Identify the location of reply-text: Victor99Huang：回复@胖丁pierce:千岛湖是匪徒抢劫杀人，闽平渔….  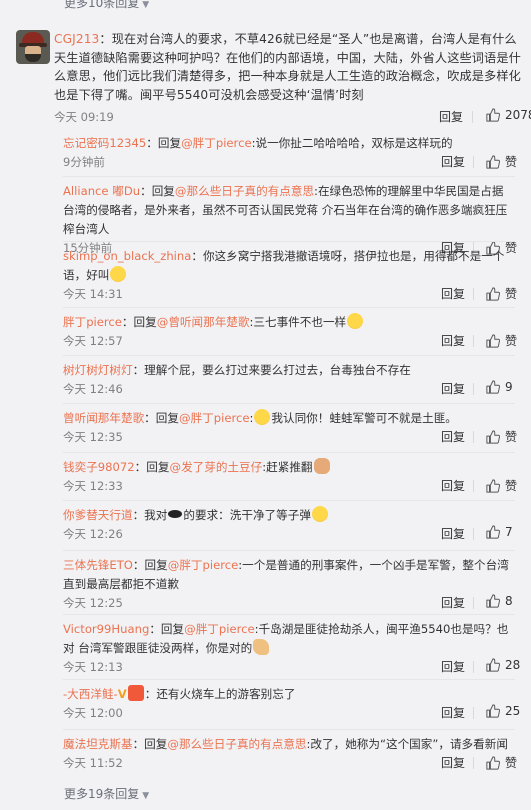
(289, 639).